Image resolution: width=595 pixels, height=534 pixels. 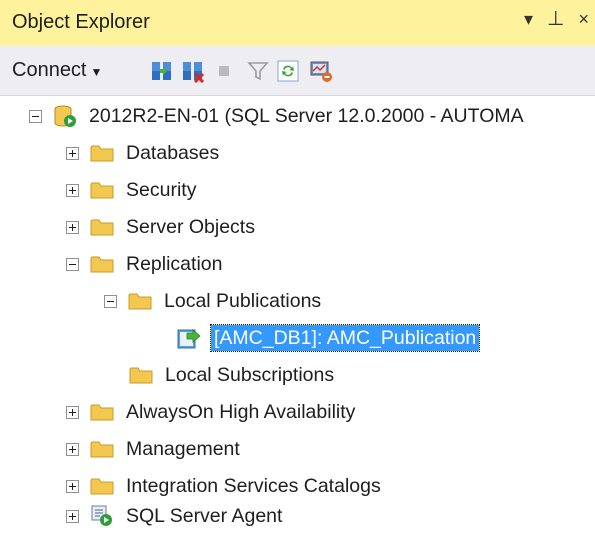 I want to click on tree-label-sql-agent: SQL Server Agent, so click(x=204, y=516).